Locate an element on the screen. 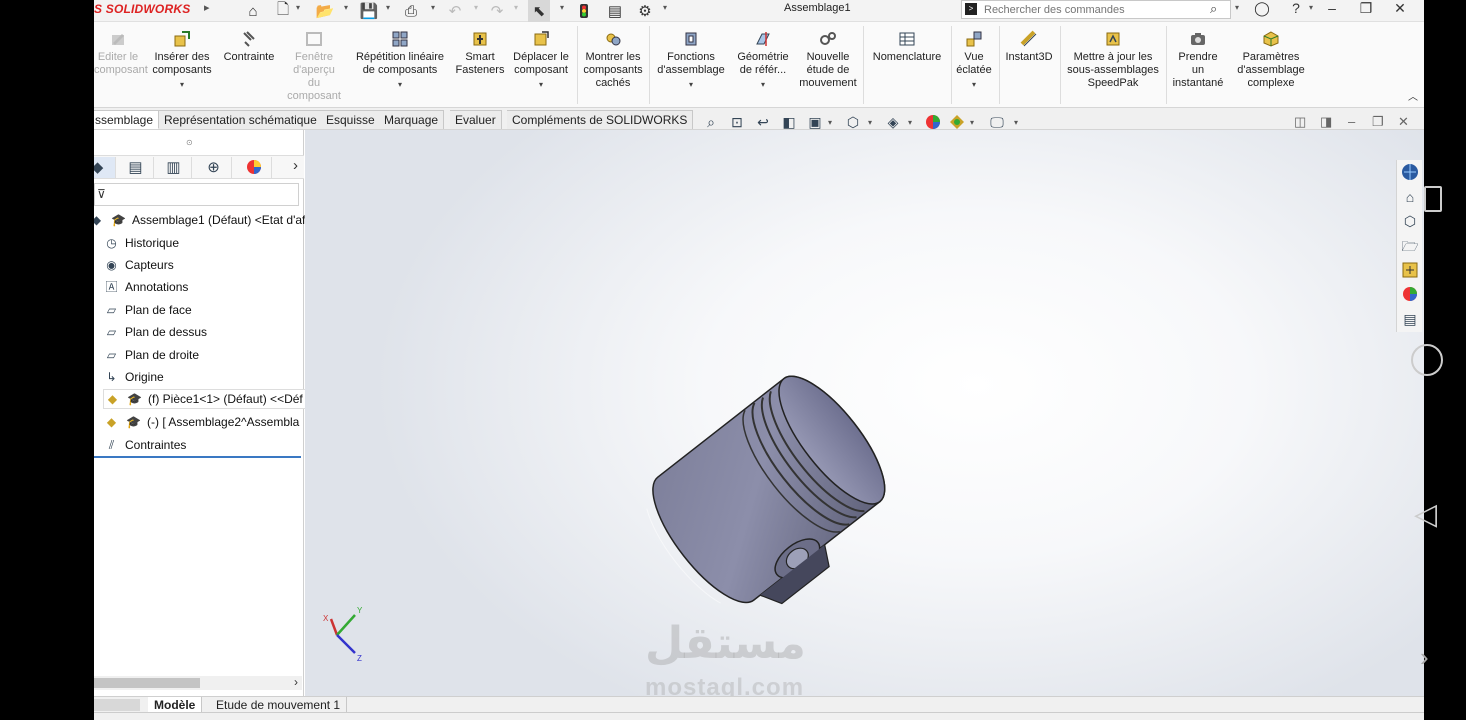 This screenshot has width=1466, height=720. select-cursor-icon: ⬉ is located at coordinates (539, 11).